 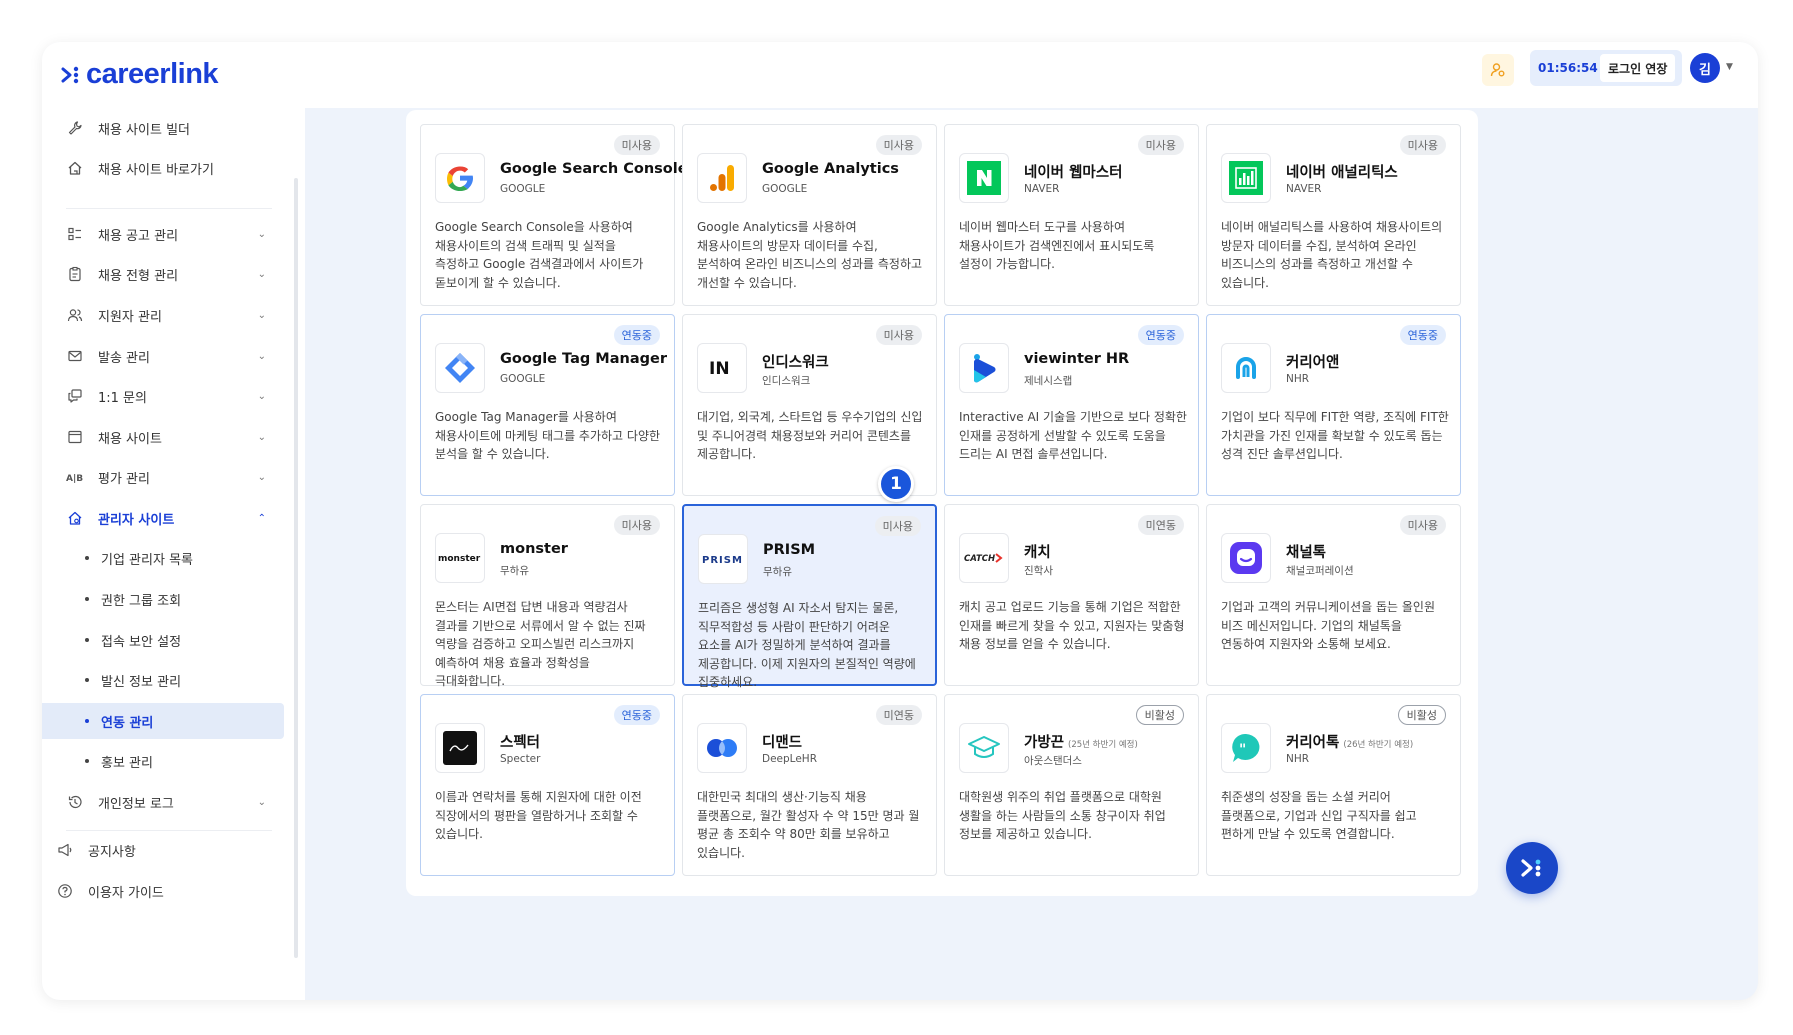 I want to click on sidebar-item-label: 1:1 문의, so click(x=122, y=398).